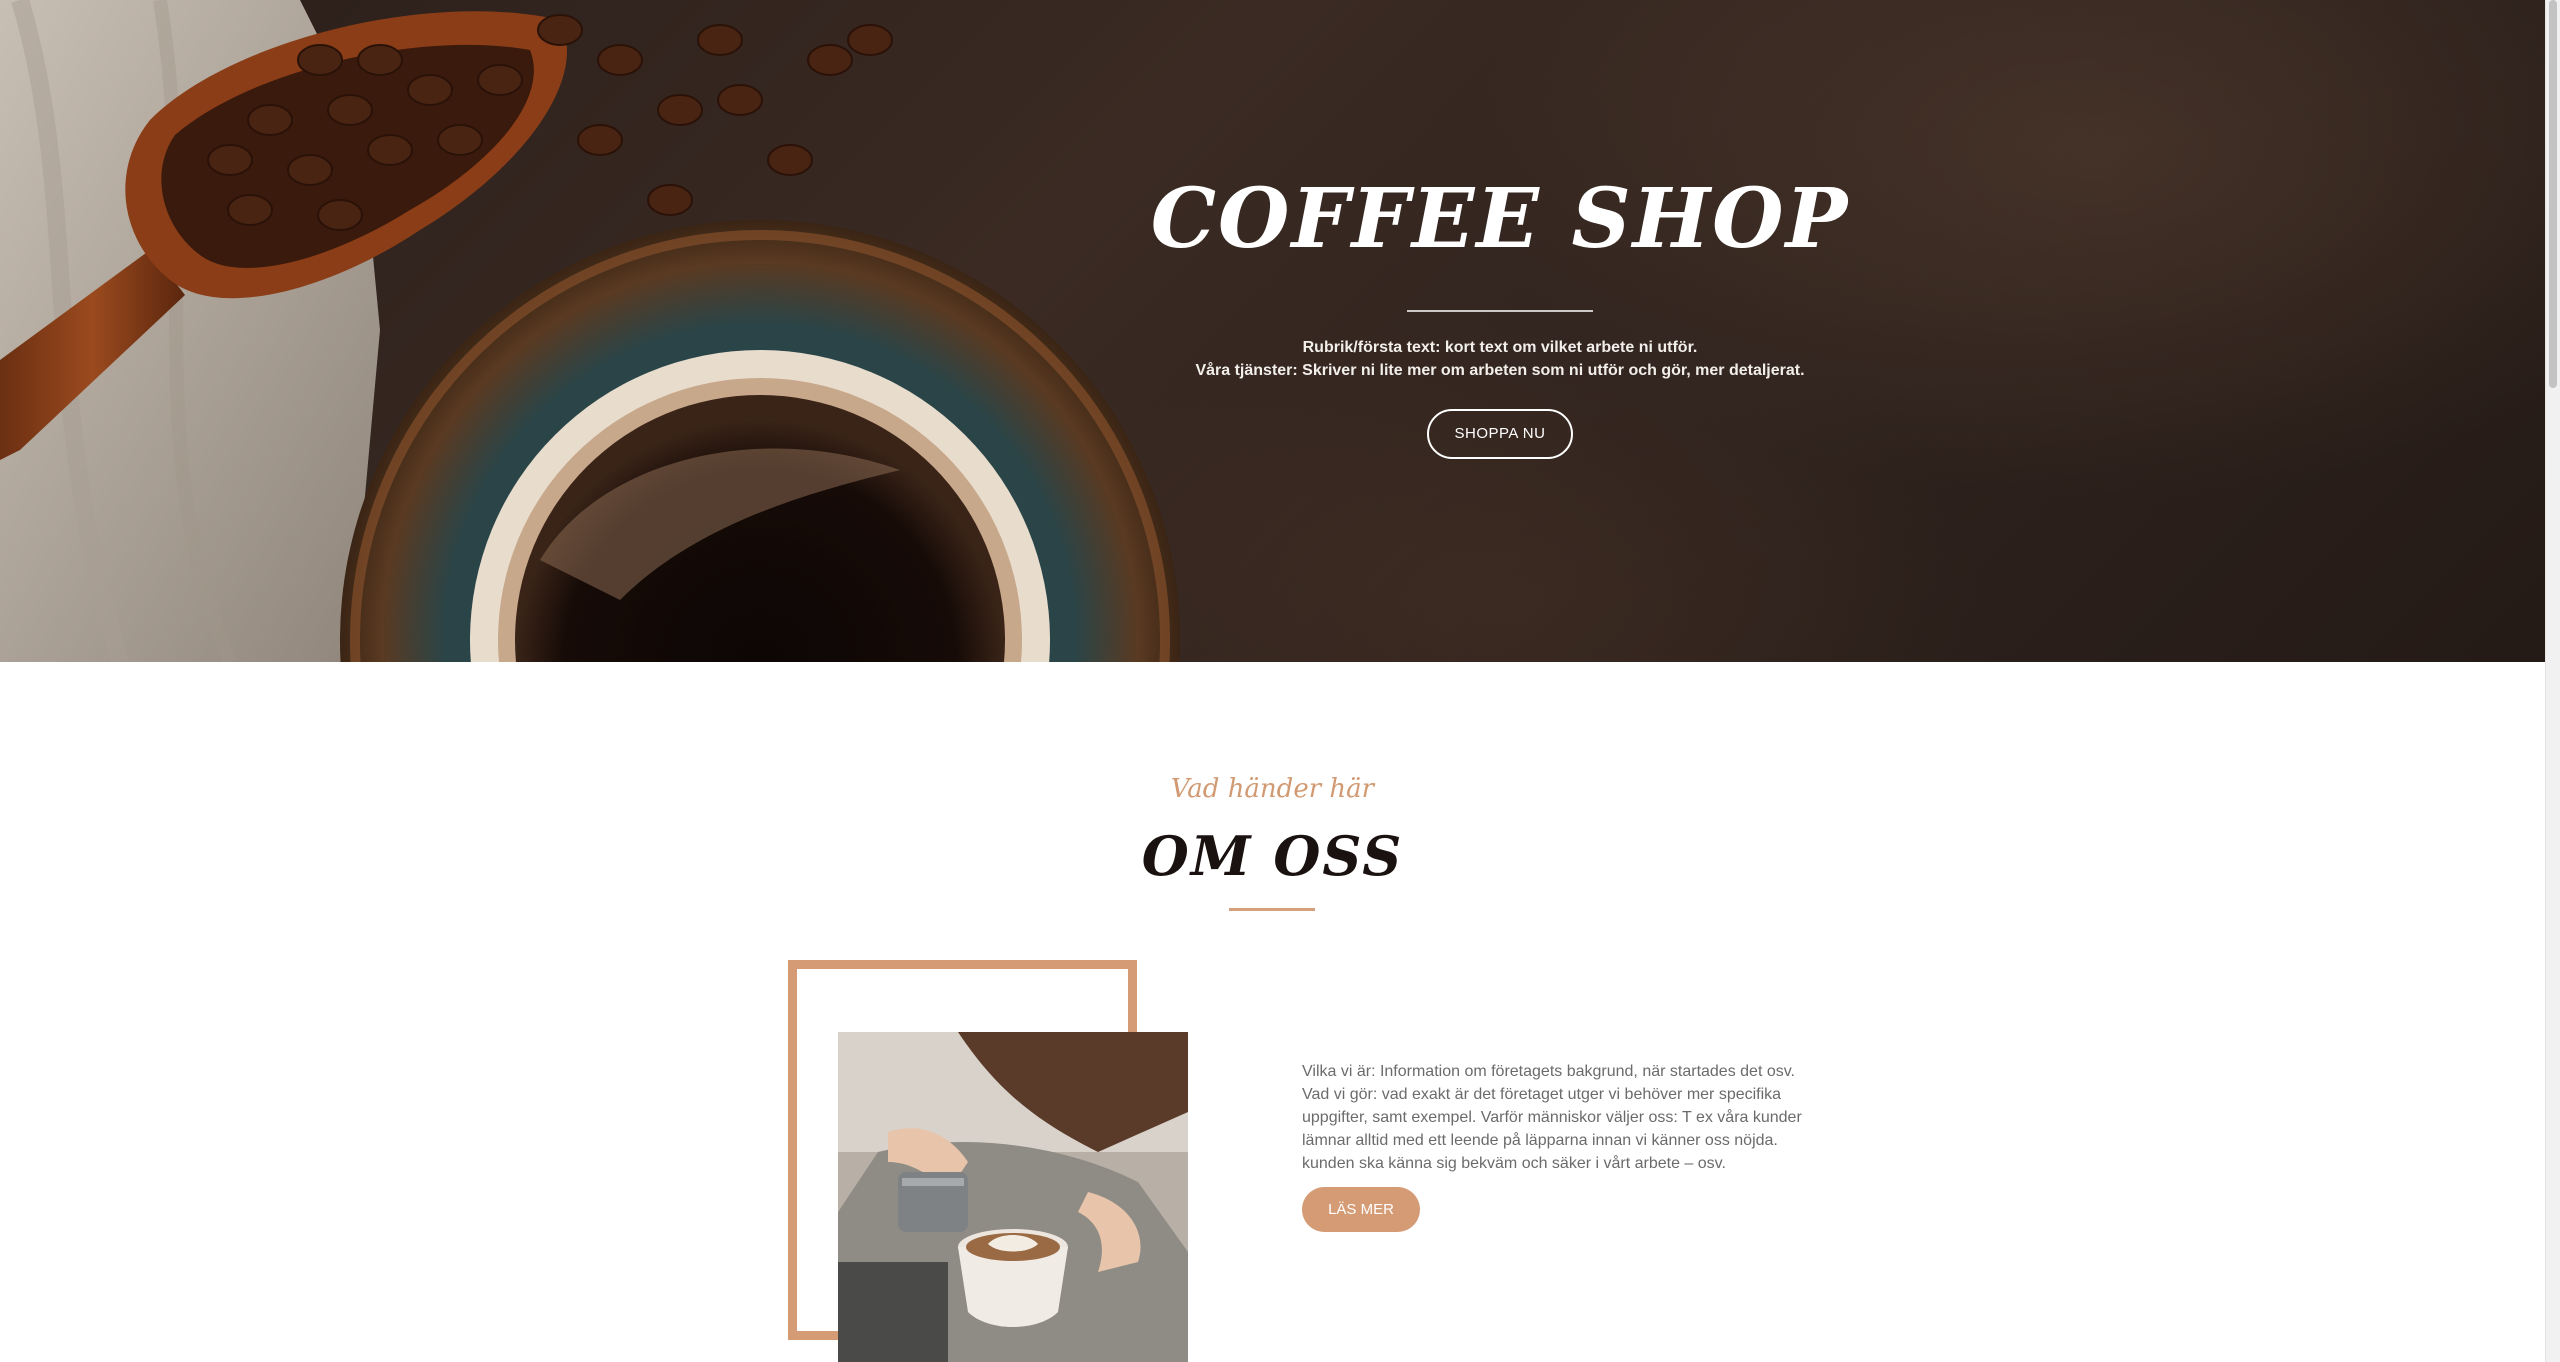 The height and width of the screenshot is (1362, 2560). Describe the element at coordinates (1272, 856) in the screenshot. I see `about-title: OM OSS` at that location.